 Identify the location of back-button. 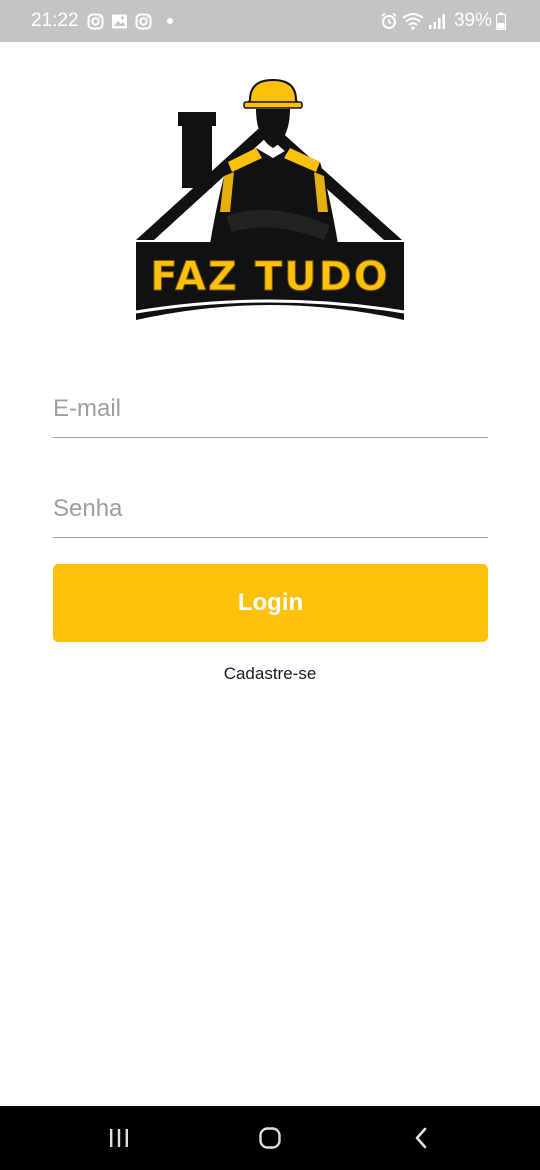
(421, 1138).